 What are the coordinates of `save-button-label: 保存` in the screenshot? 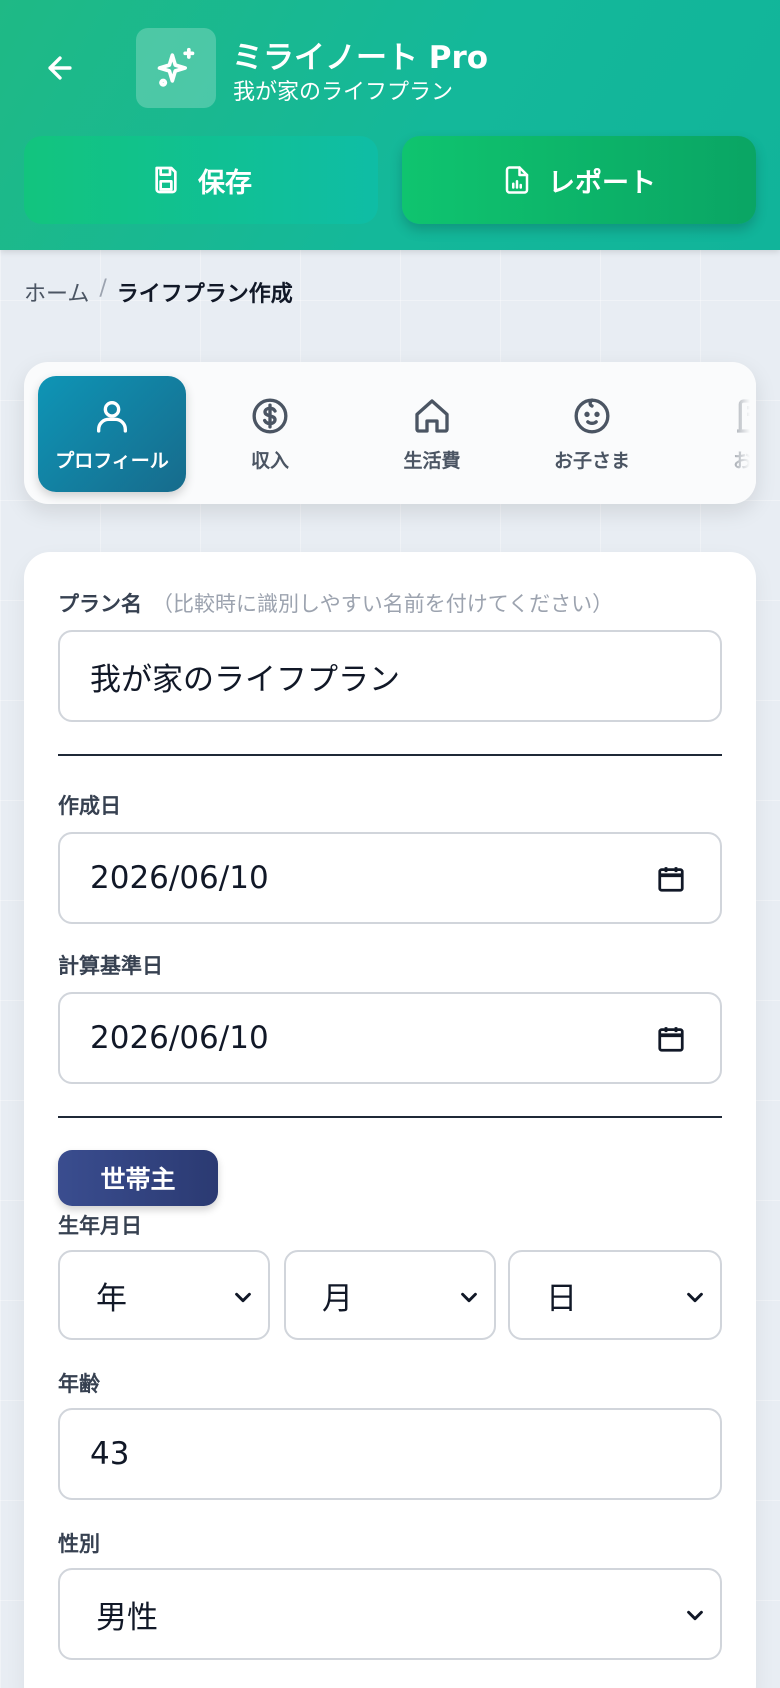 It's located at (225, 183).